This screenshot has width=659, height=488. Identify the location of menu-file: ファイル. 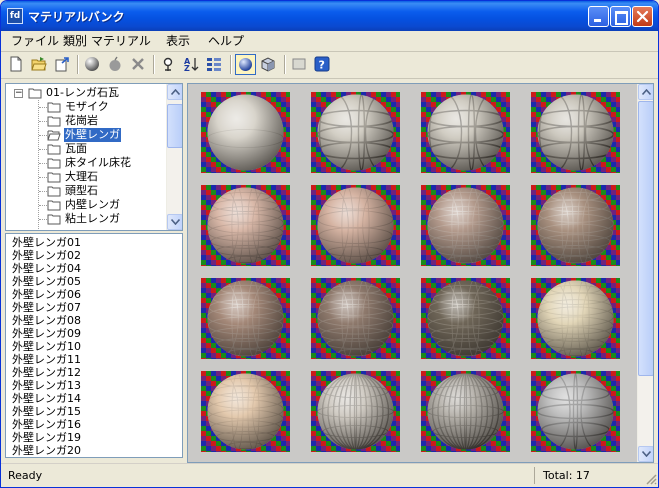
(35, 41).